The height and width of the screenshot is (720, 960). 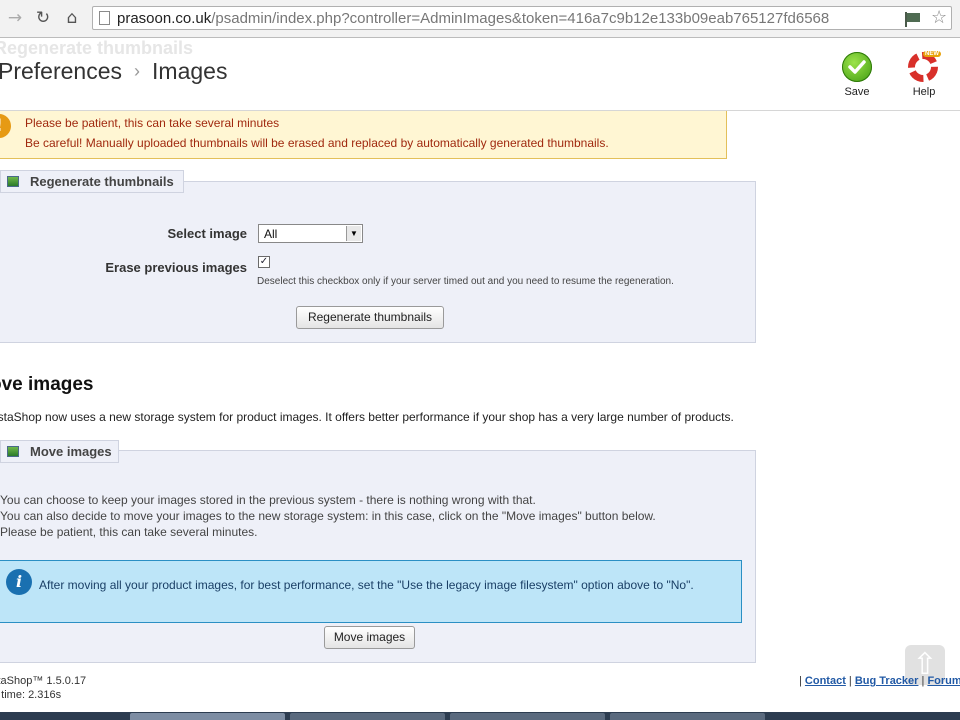 What do you see at coordinates (825, 681) in the screenshot?
I see `footer-link-contact: Contact` at bounding box center [825, 681].